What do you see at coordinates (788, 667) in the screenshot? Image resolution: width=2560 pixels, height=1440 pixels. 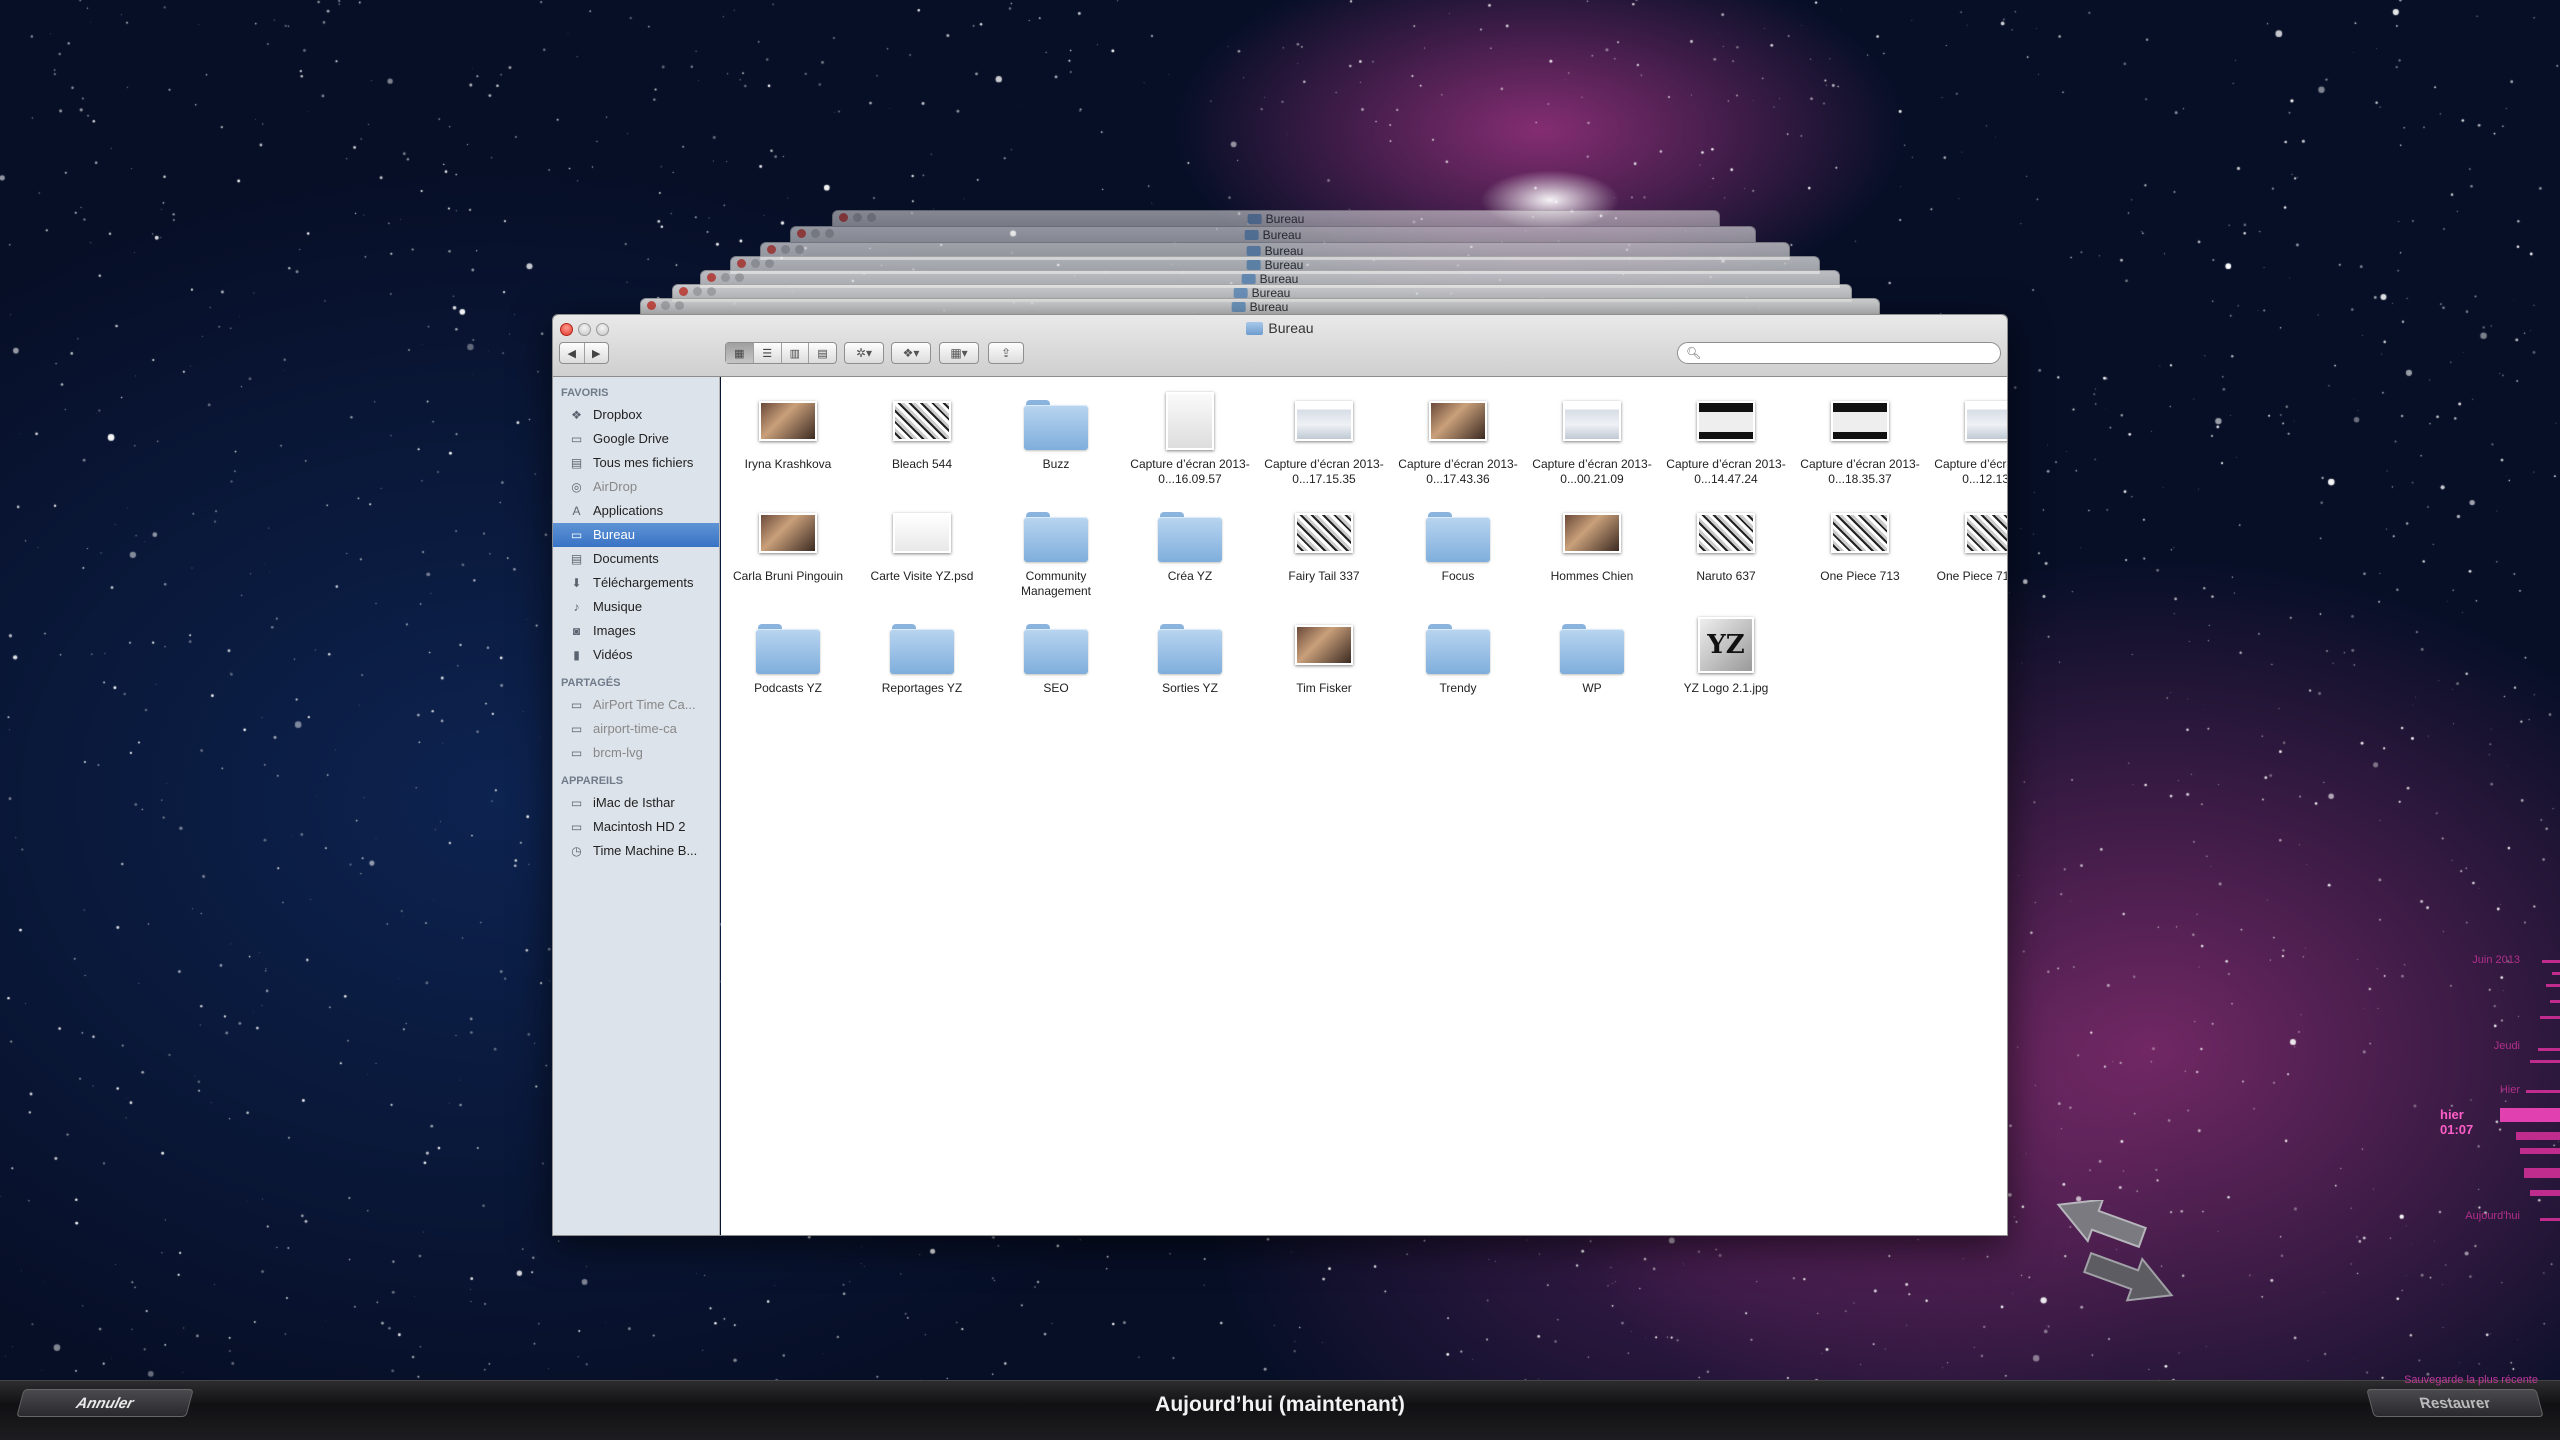 I see `file-item: Podcasts YZ` at bounding box center [788, 667].